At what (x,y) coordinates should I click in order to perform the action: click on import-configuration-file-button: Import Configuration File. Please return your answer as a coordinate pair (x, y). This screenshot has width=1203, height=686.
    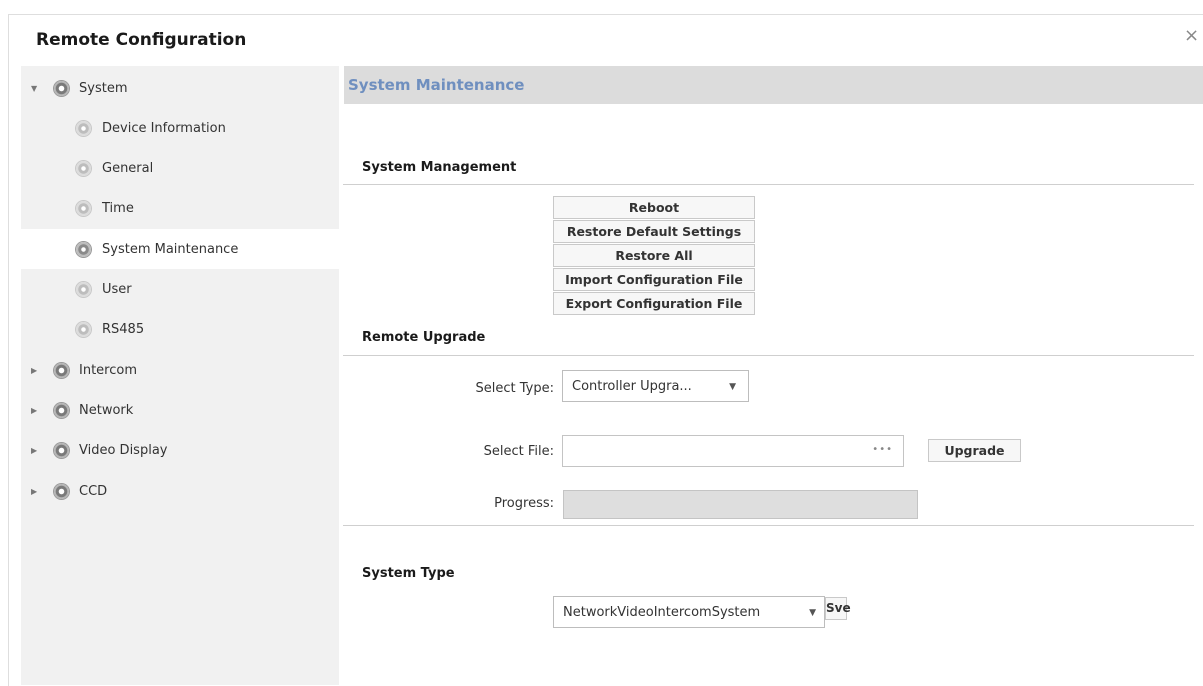
    Looking at the image, I should click on (654, 279).